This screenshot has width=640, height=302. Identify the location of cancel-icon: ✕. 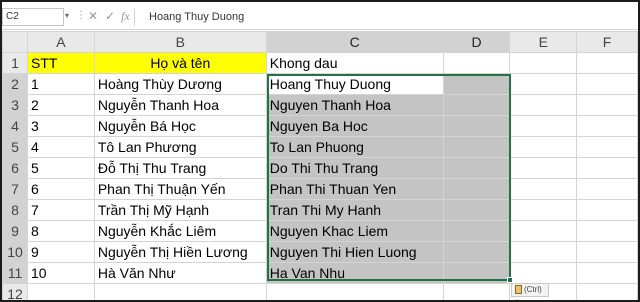
(93, 16).